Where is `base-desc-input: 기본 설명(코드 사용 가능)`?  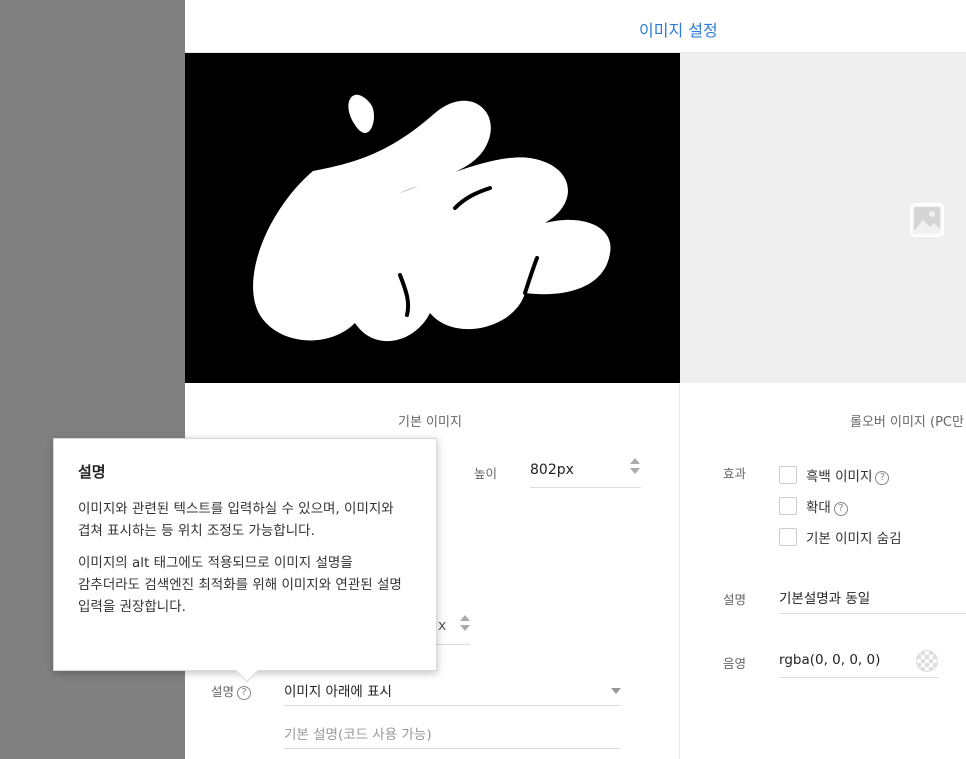 base-desc-input: 기본 설명(코드 사용 가능) is located at coordinates (358, 733).